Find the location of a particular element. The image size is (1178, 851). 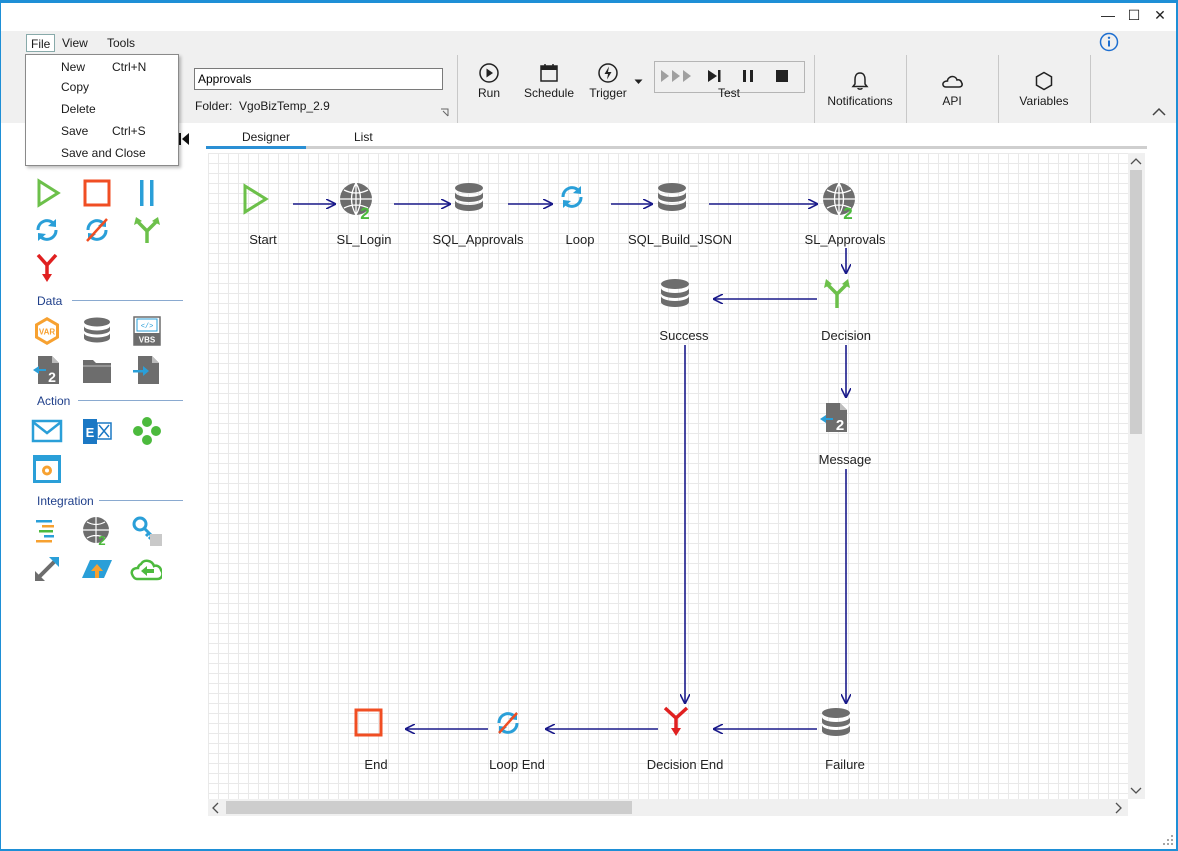

file-menu-delete: Delete is located at coordinates (78, 109).